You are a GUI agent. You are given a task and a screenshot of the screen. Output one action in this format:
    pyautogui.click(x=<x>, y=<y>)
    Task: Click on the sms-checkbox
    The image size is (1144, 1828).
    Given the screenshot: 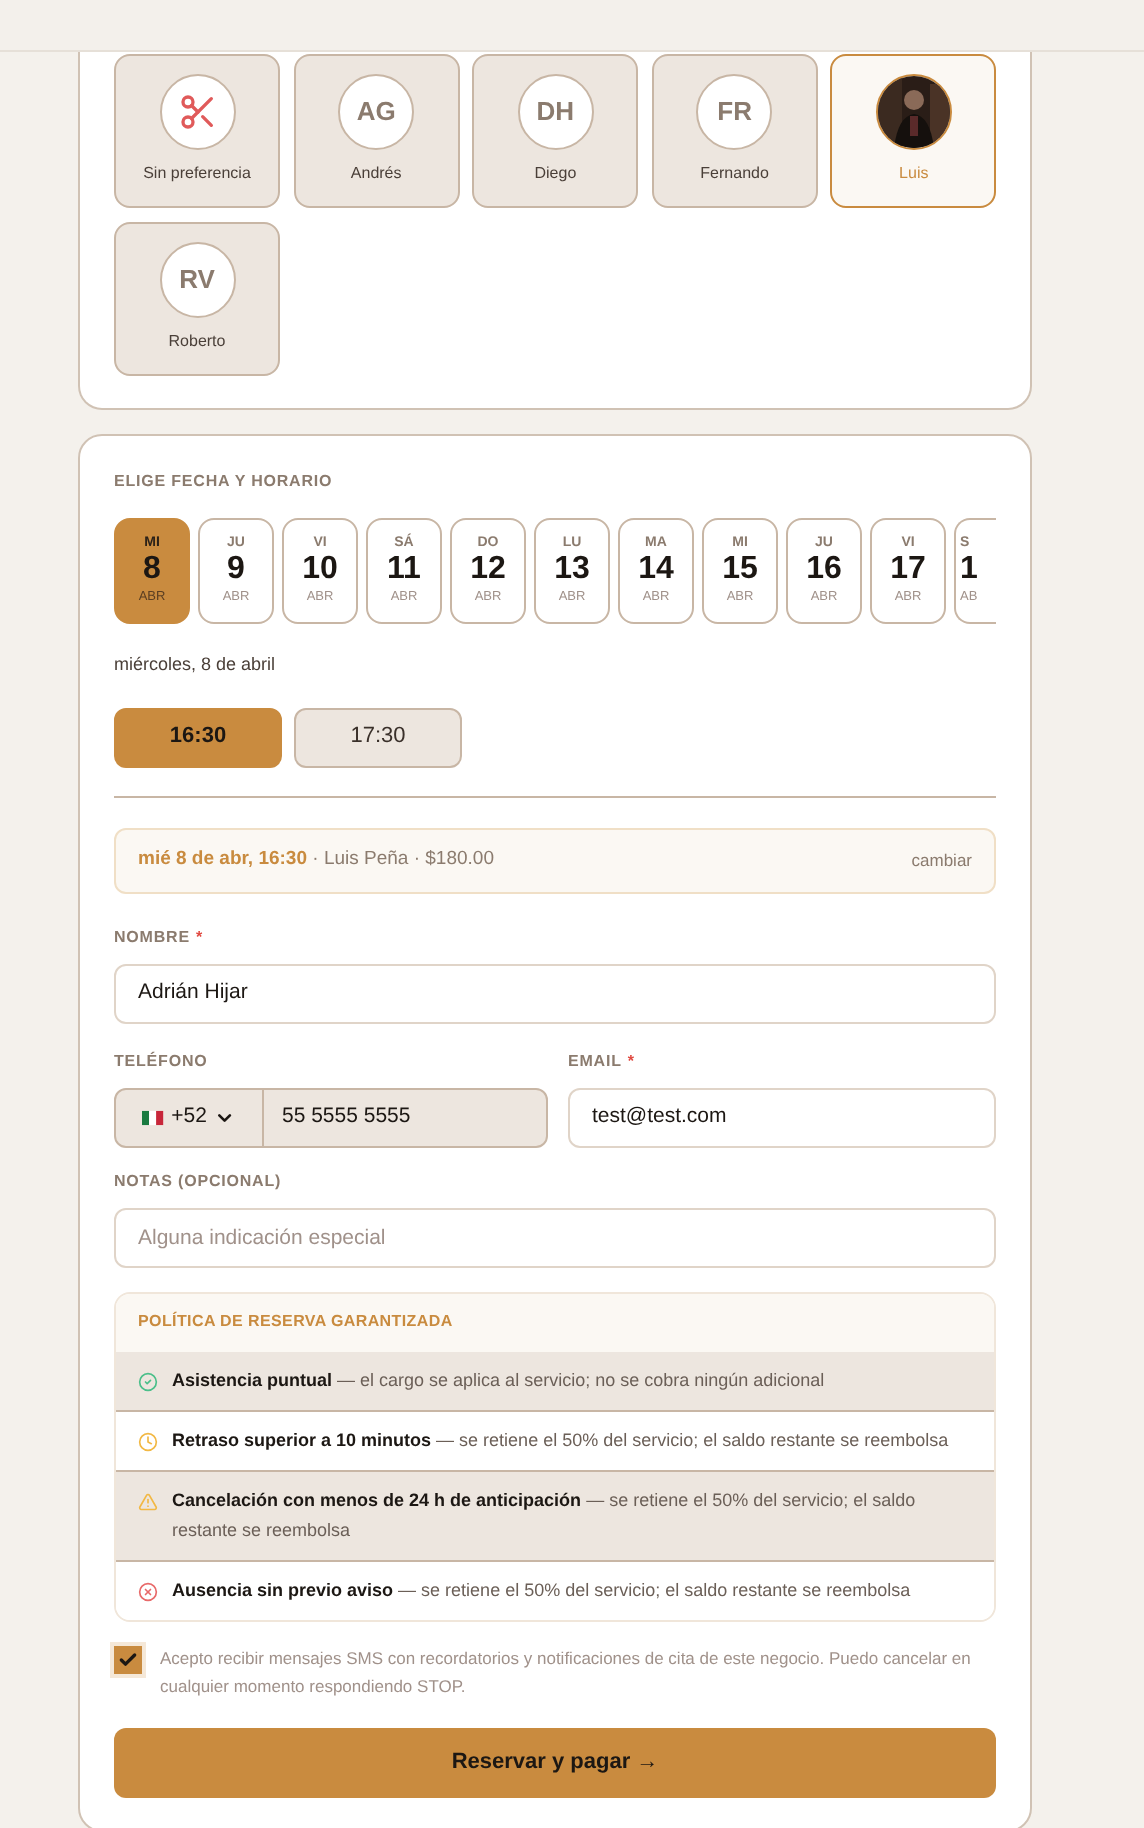 What is the action you would take?
    pyautogui.click(x=128, y=1659)
    